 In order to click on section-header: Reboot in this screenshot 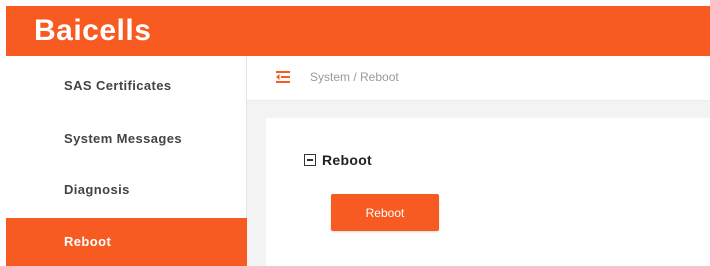, I will do `click(338, 160)`.